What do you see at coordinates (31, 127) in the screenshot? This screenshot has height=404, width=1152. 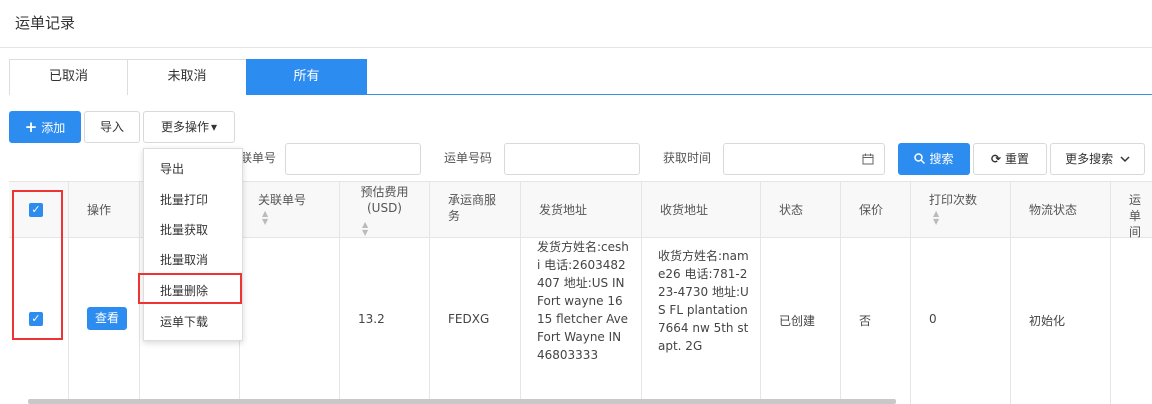 I see `plus-icon: +` at bounding box center [31, 127].